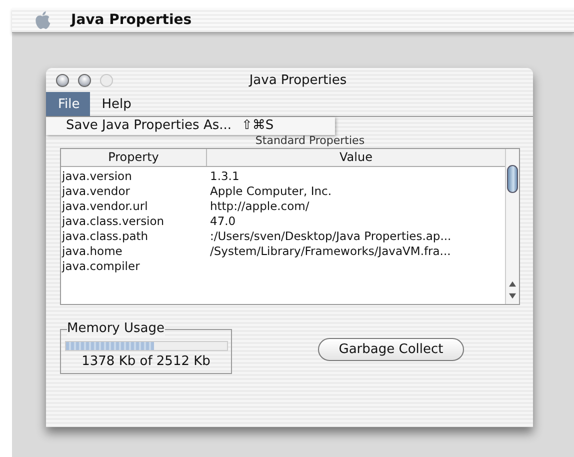 The image size is (574, 457). Describe the element at coordinates (512, 179) in the screenshot. I see `scroll-thumb` at that location.